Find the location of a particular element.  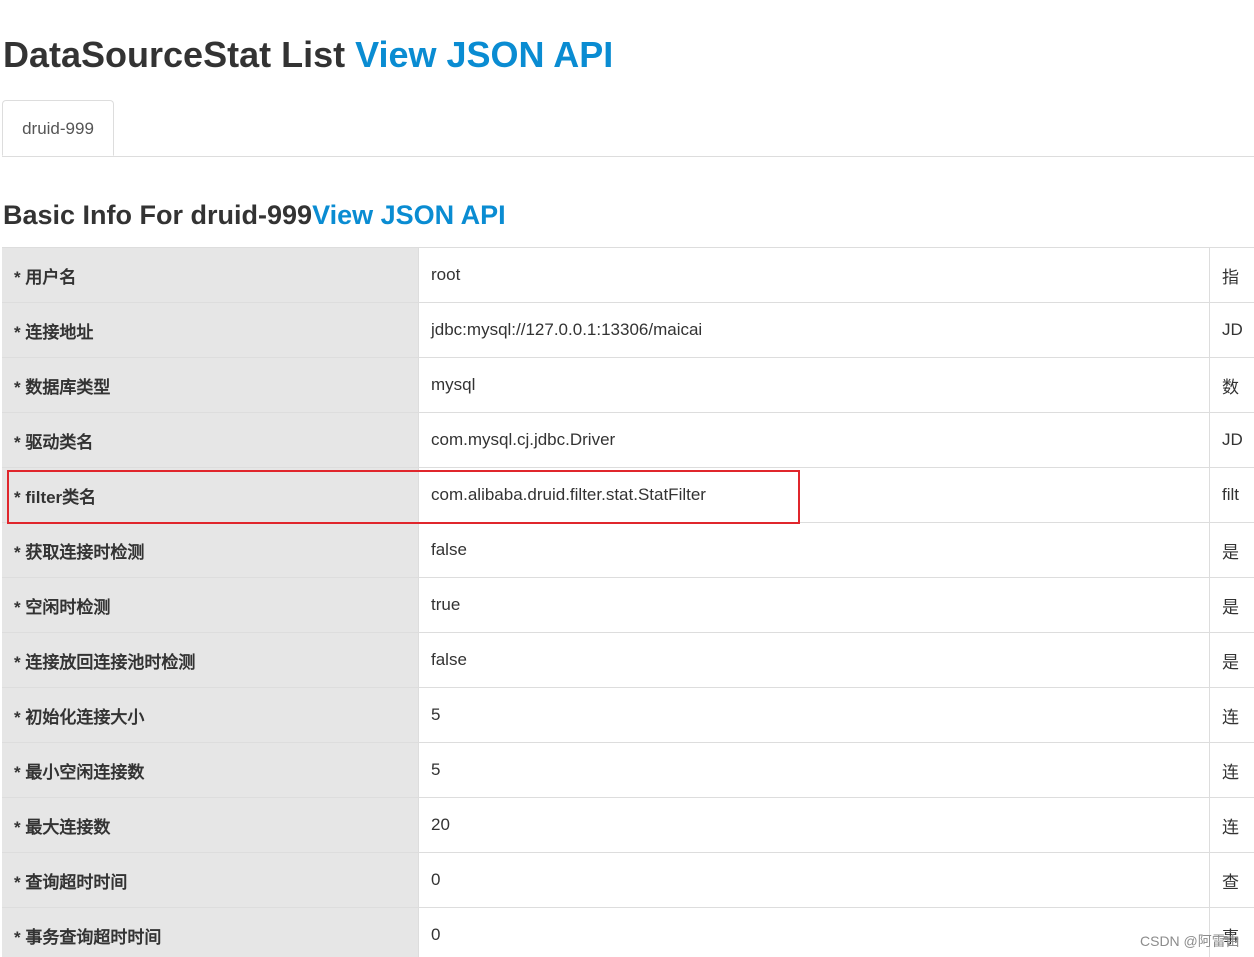

row-label: * 获取连接时检测 is located at coordinates (210, 550).